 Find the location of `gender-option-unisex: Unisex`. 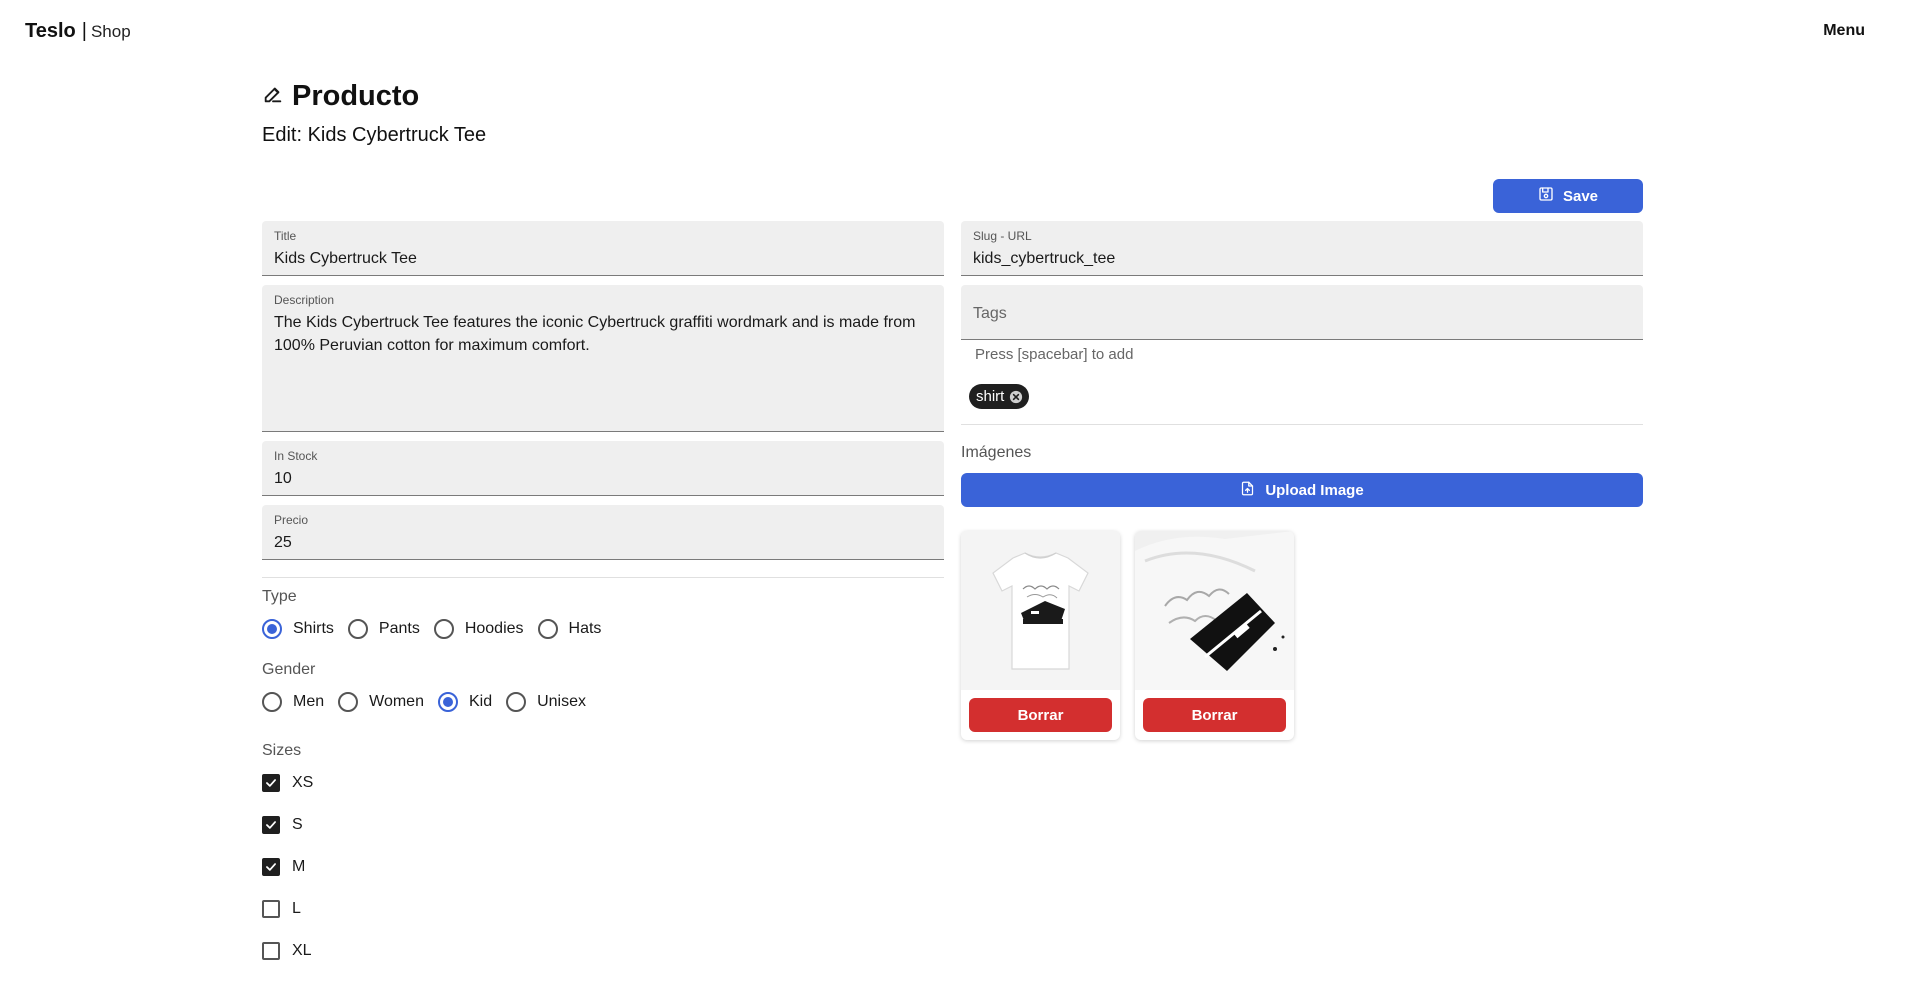

gender-option-unisex: Unisex is located at coordinates (546, 702).